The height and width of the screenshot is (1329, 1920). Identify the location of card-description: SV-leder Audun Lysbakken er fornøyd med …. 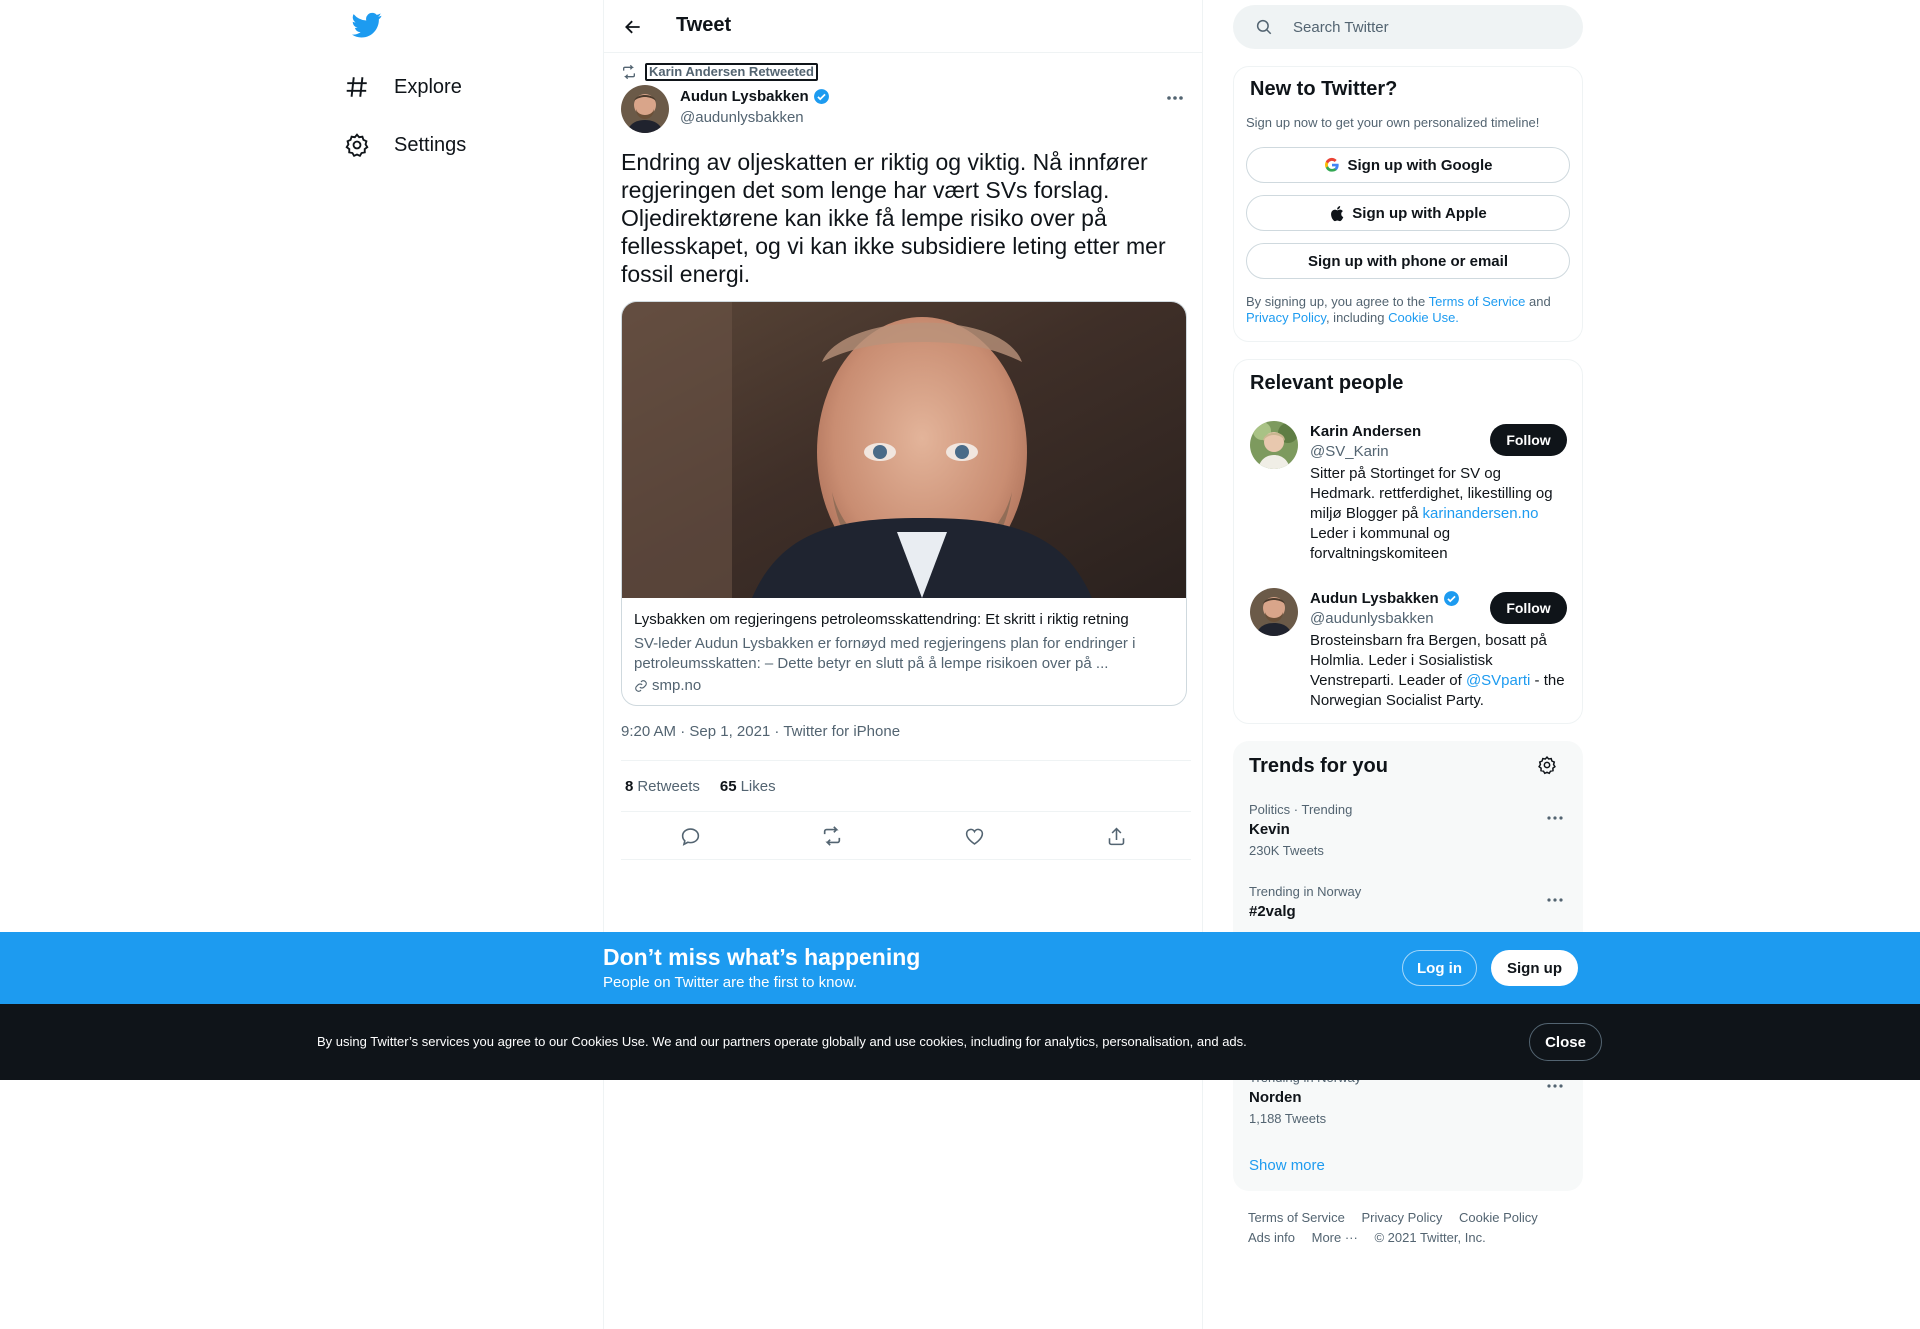
(885, 653).